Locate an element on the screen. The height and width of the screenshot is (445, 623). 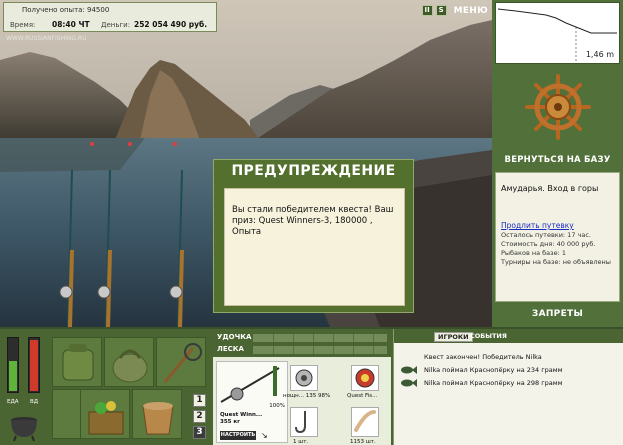
back-to-base-button: ВЕРНУТЬСЯ НА БАЗУ is located at coordinates (557, 160).